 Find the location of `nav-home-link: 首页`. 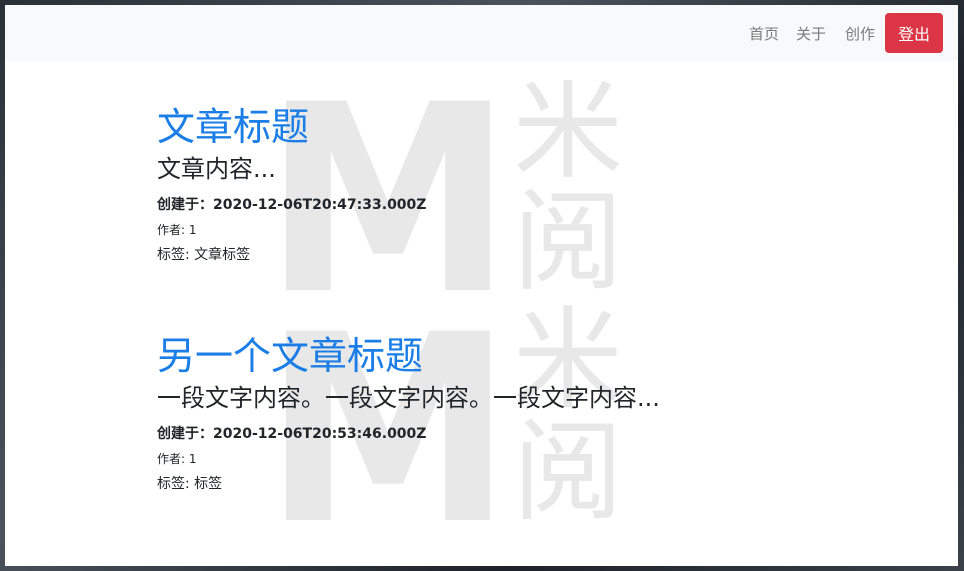

nav-home-link: 首页 is located at coordinates (764, 33).